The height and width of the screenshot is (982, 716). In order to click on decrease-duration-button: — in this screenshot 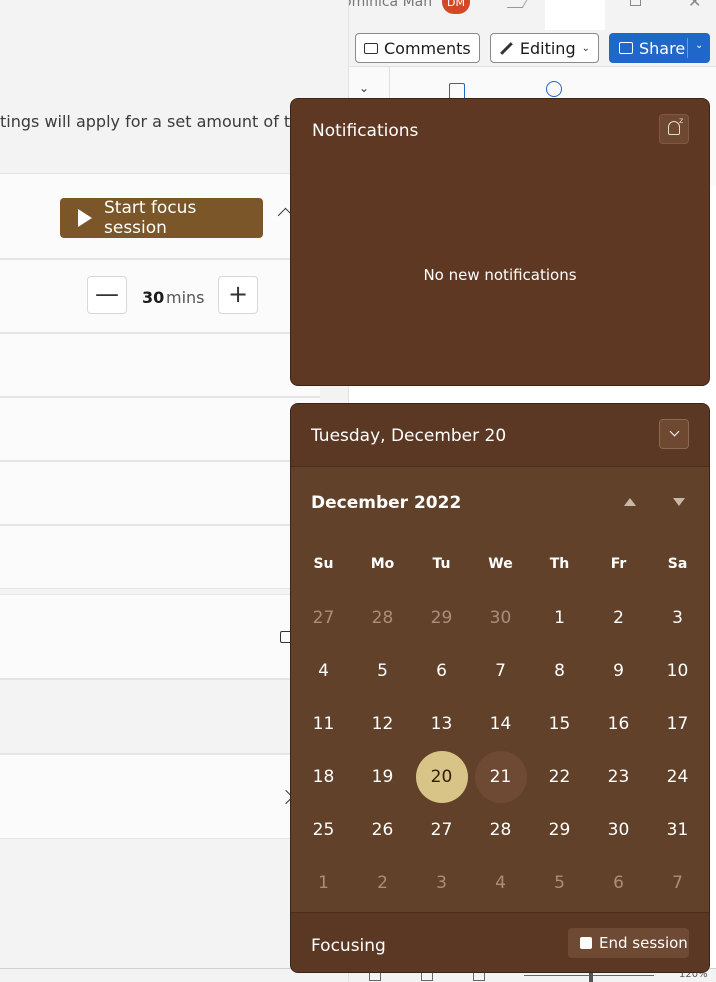, I will do `click(107, 295)`.